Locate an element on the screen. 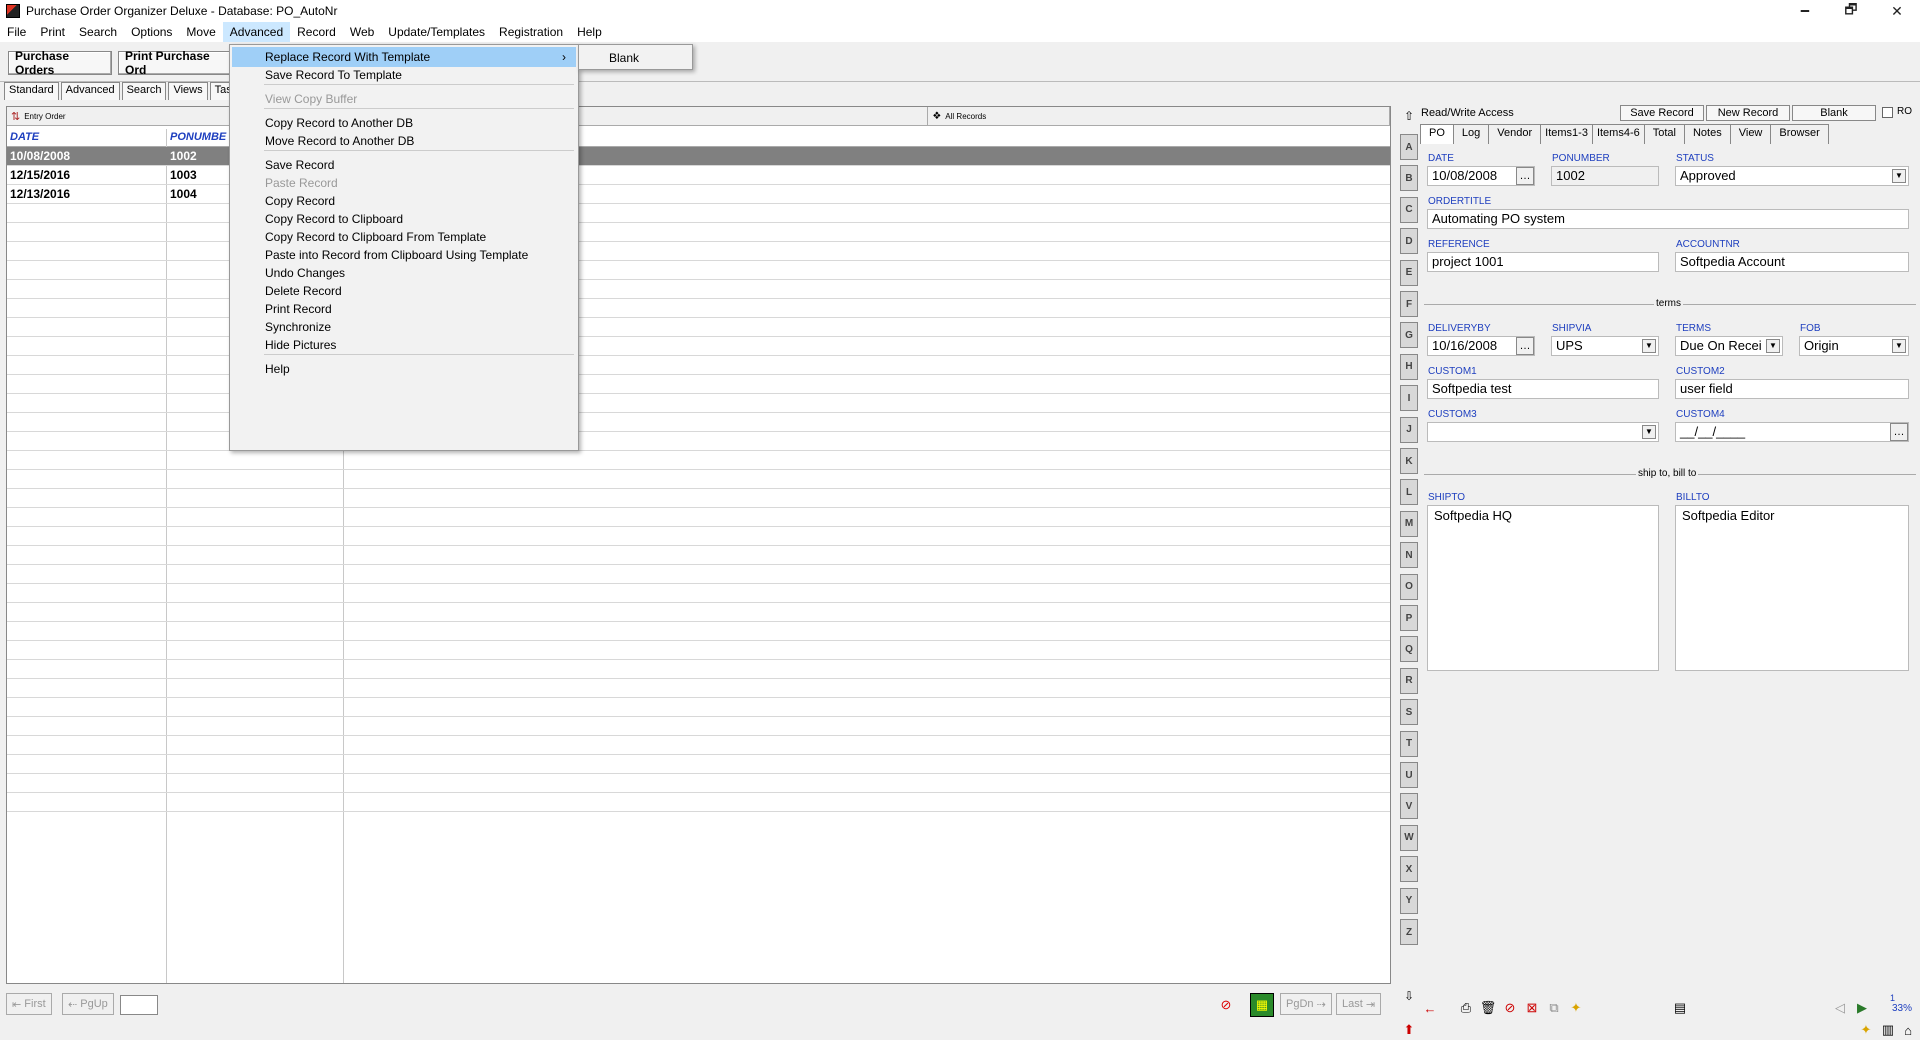  alpha-c: C is located at coordinates (1409, 209).